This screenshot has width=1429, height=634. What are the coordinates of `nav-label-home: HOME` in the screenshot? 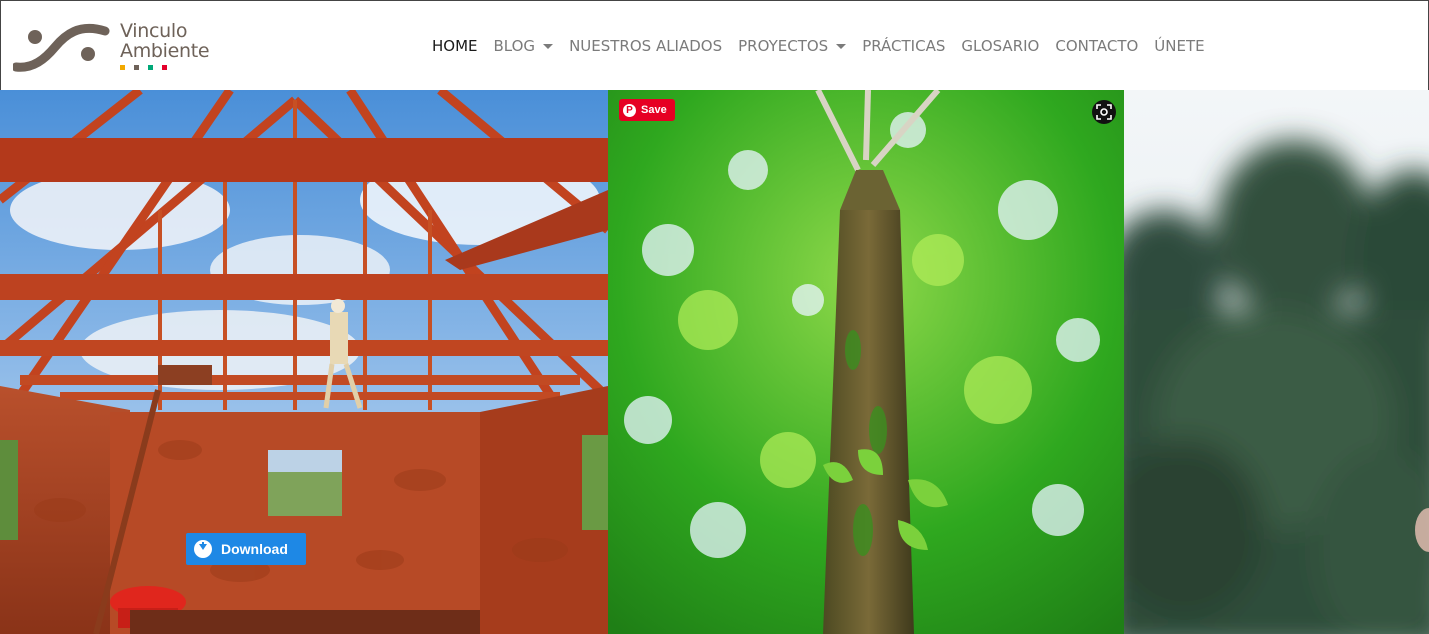 It's located at (455, 46).